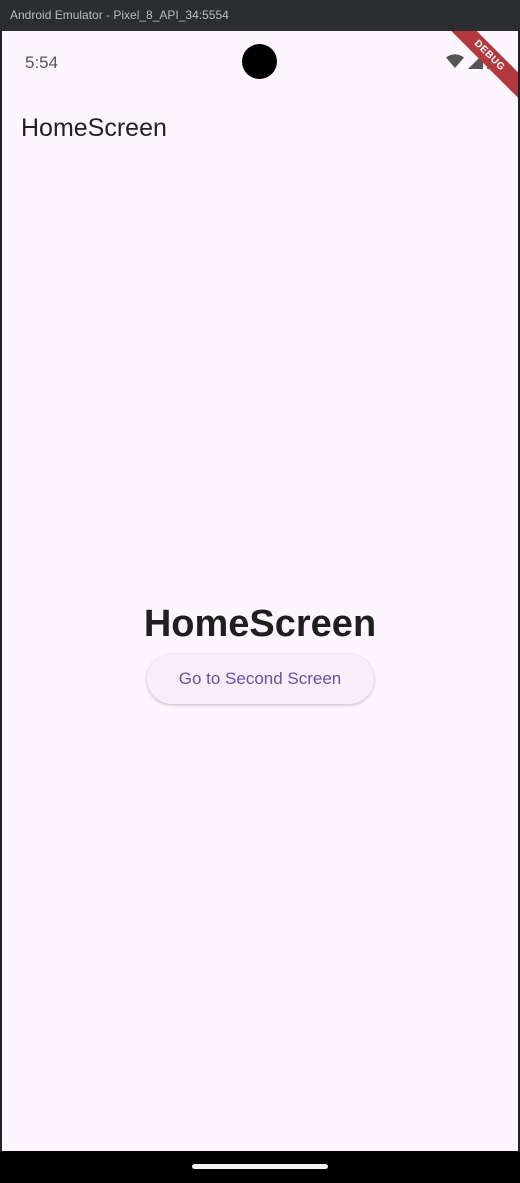 The image size is (520, 1183). Describe the element at coordinates (260, 15) in the screenshot. I see `window-title-bar: Android Emulator - Pixel_8_API_34:5554` at that location.